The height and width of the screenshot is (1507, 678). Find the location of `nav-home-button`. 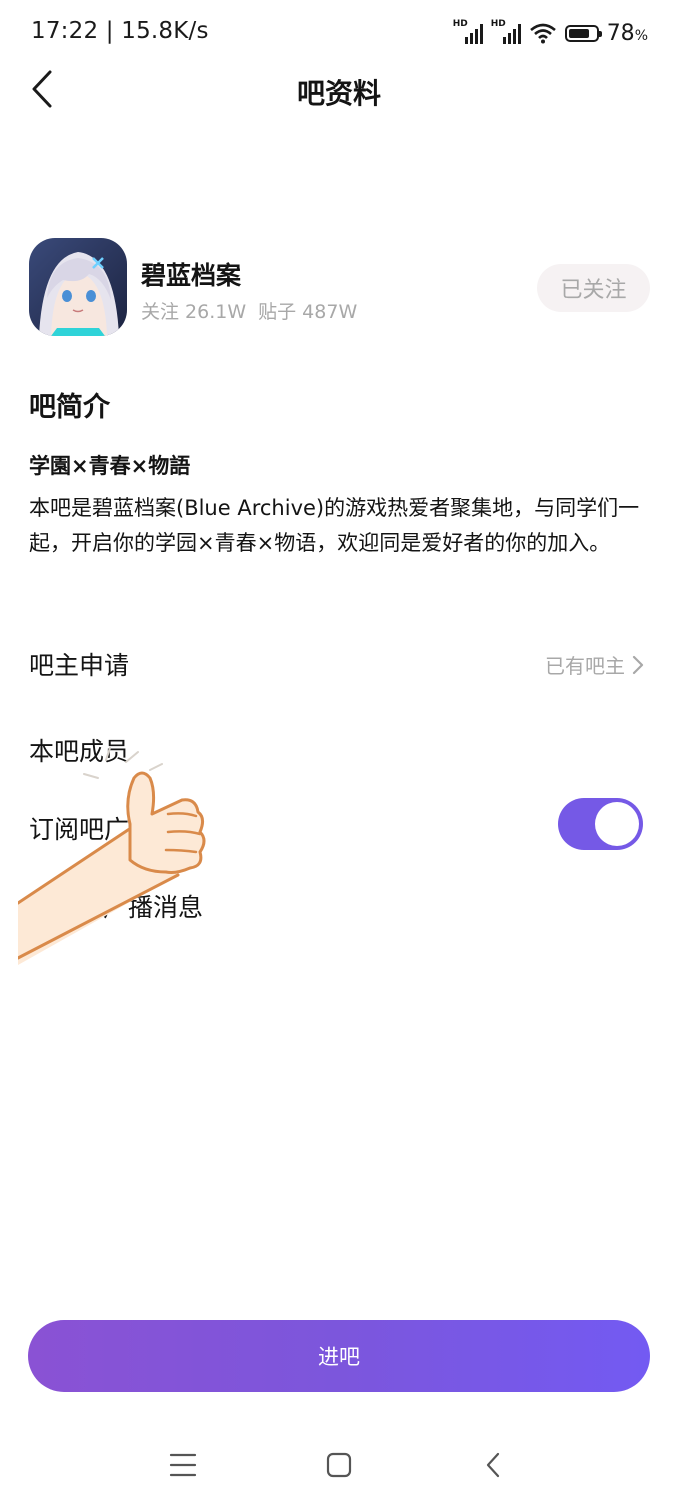

nav-home-button is located at coordinates (339, 1465).